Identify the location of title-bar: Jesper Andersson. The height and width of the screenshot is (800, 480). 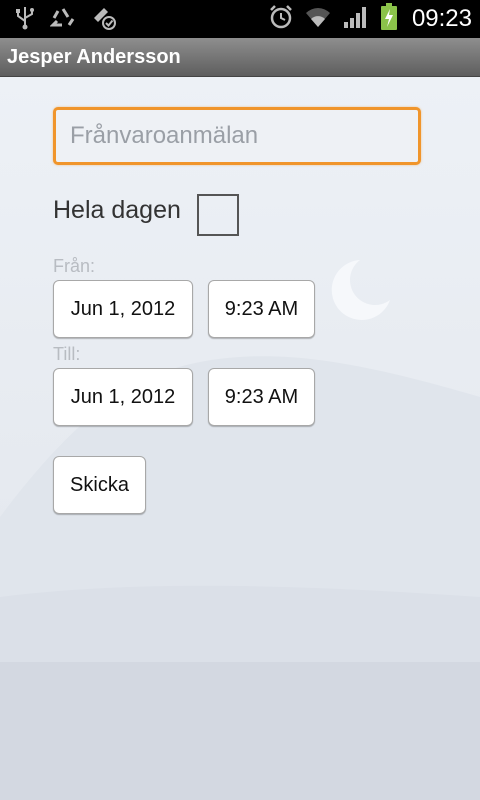
(240, 57).